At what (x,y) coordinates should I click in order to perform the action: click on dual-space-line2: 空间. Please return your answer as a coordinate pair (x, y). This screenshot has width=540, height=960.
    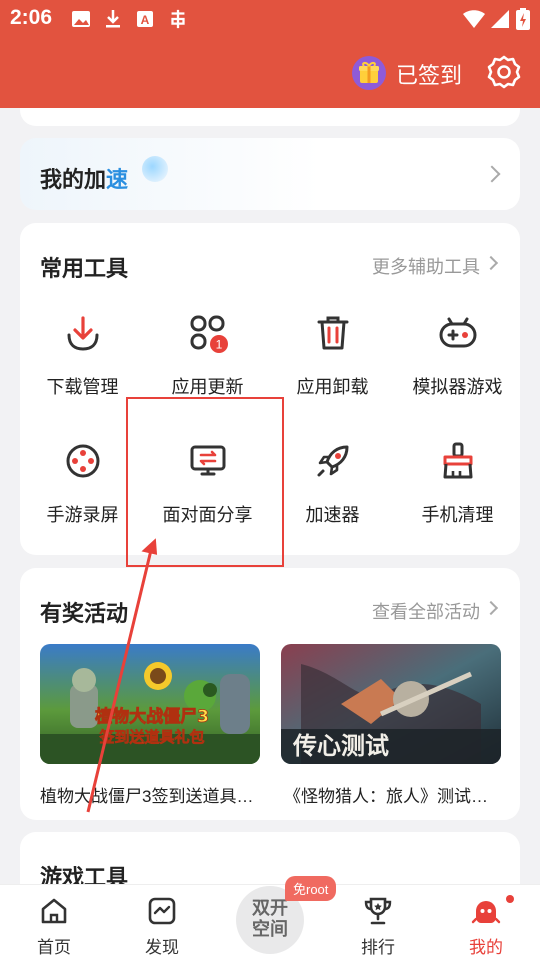
    Looking at the image, I should click on (270, 929).